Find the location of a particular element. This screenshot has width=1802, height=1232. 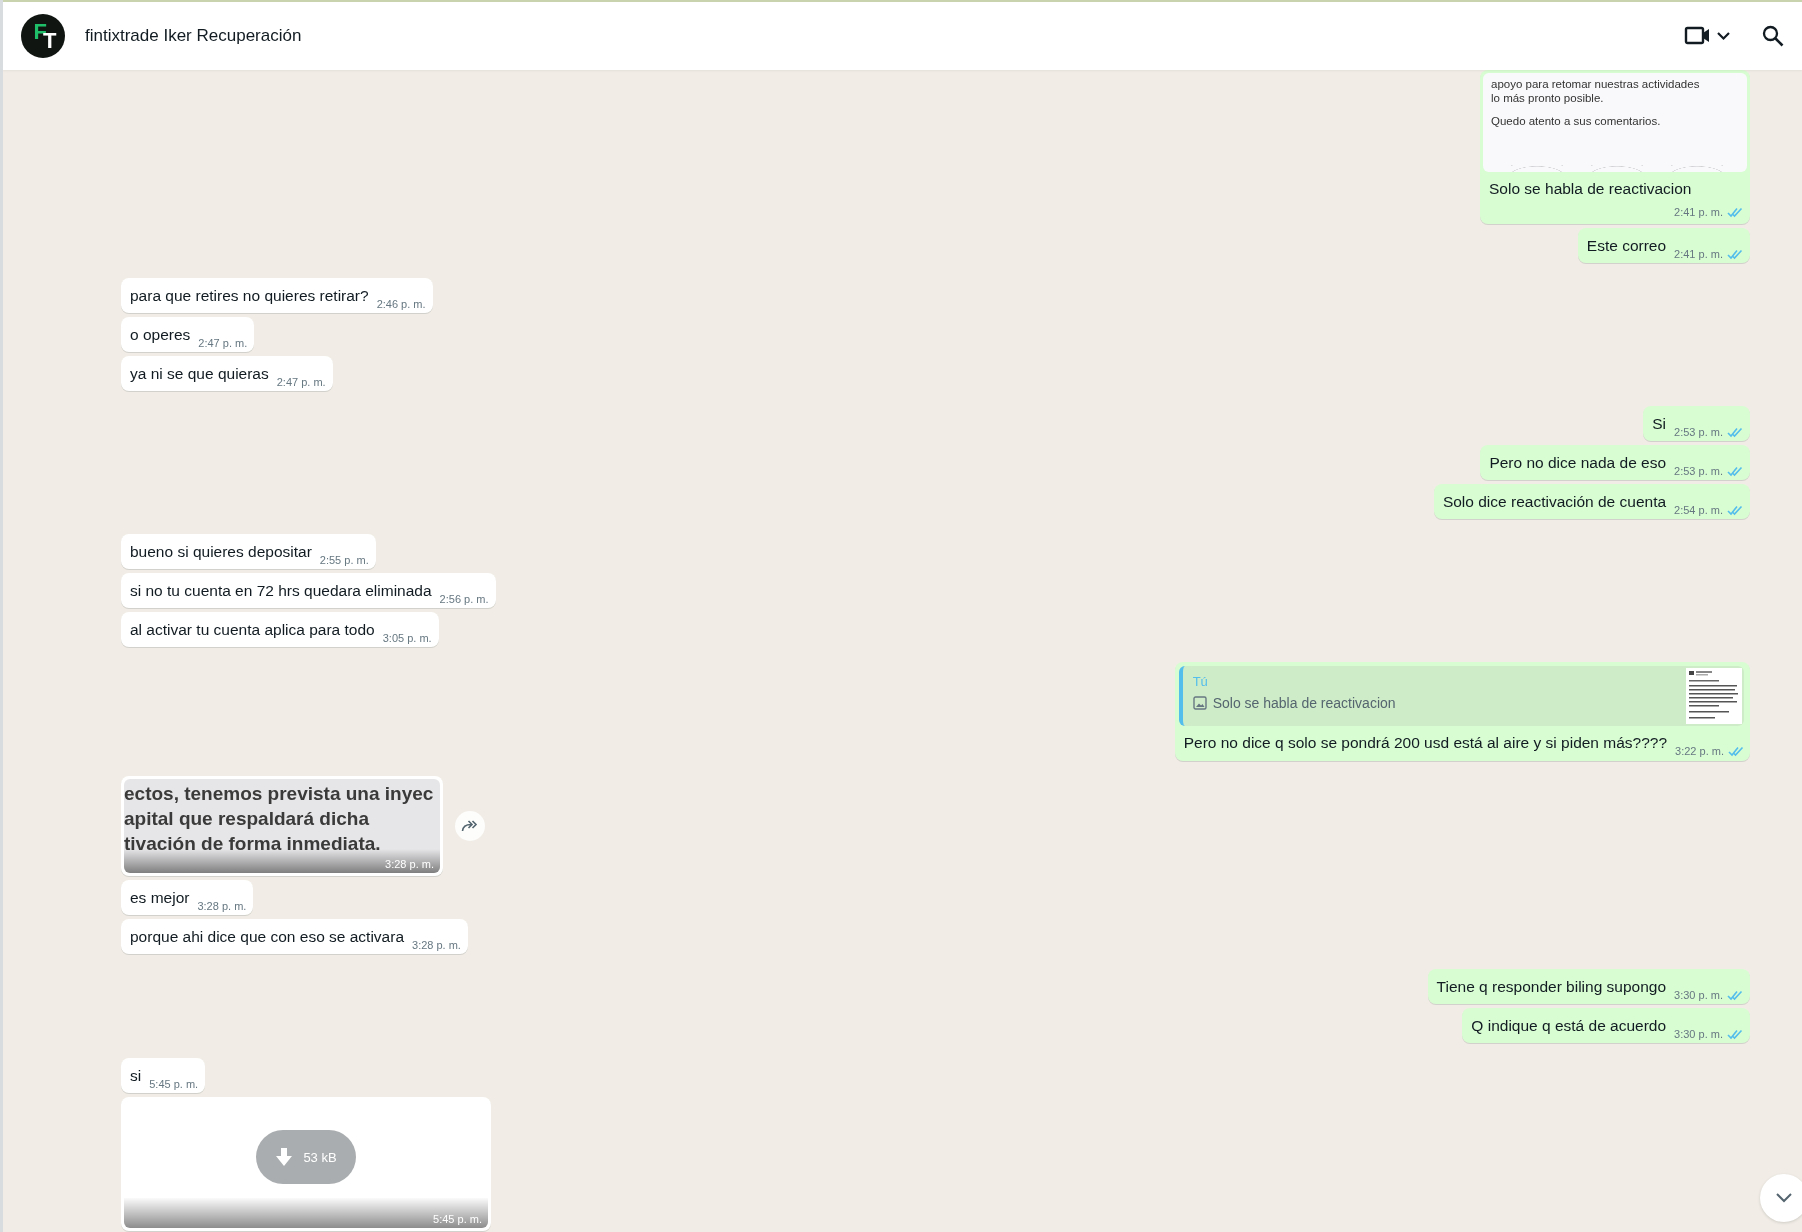

avatar: FT is located at coordinates (43, 36).